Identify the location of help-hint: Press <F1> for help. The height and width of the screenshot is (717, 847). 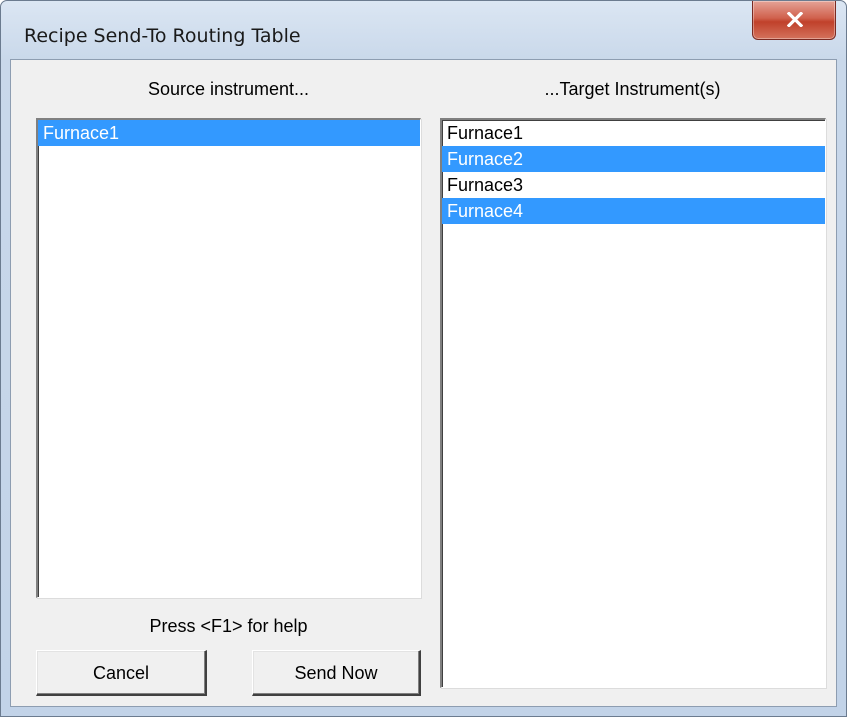
(228, 626).